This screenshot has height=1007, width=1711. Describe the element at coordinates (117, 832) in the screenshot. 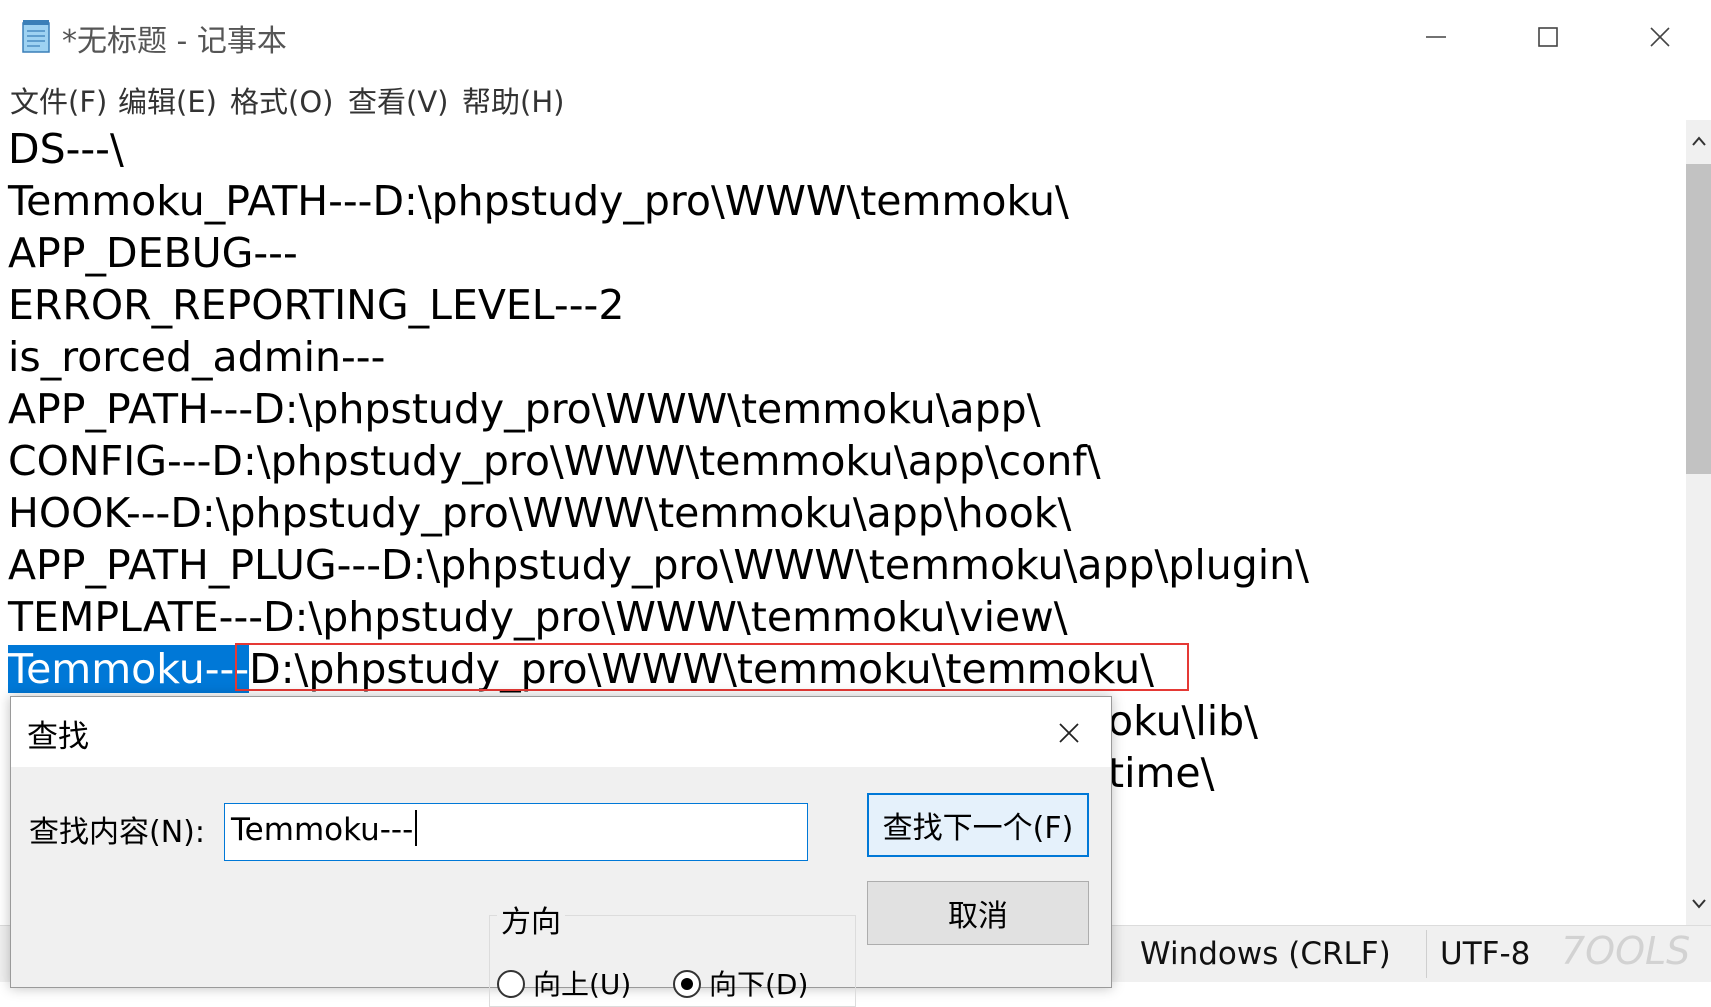

I see `find-label: 查找内容(N):` at that location.